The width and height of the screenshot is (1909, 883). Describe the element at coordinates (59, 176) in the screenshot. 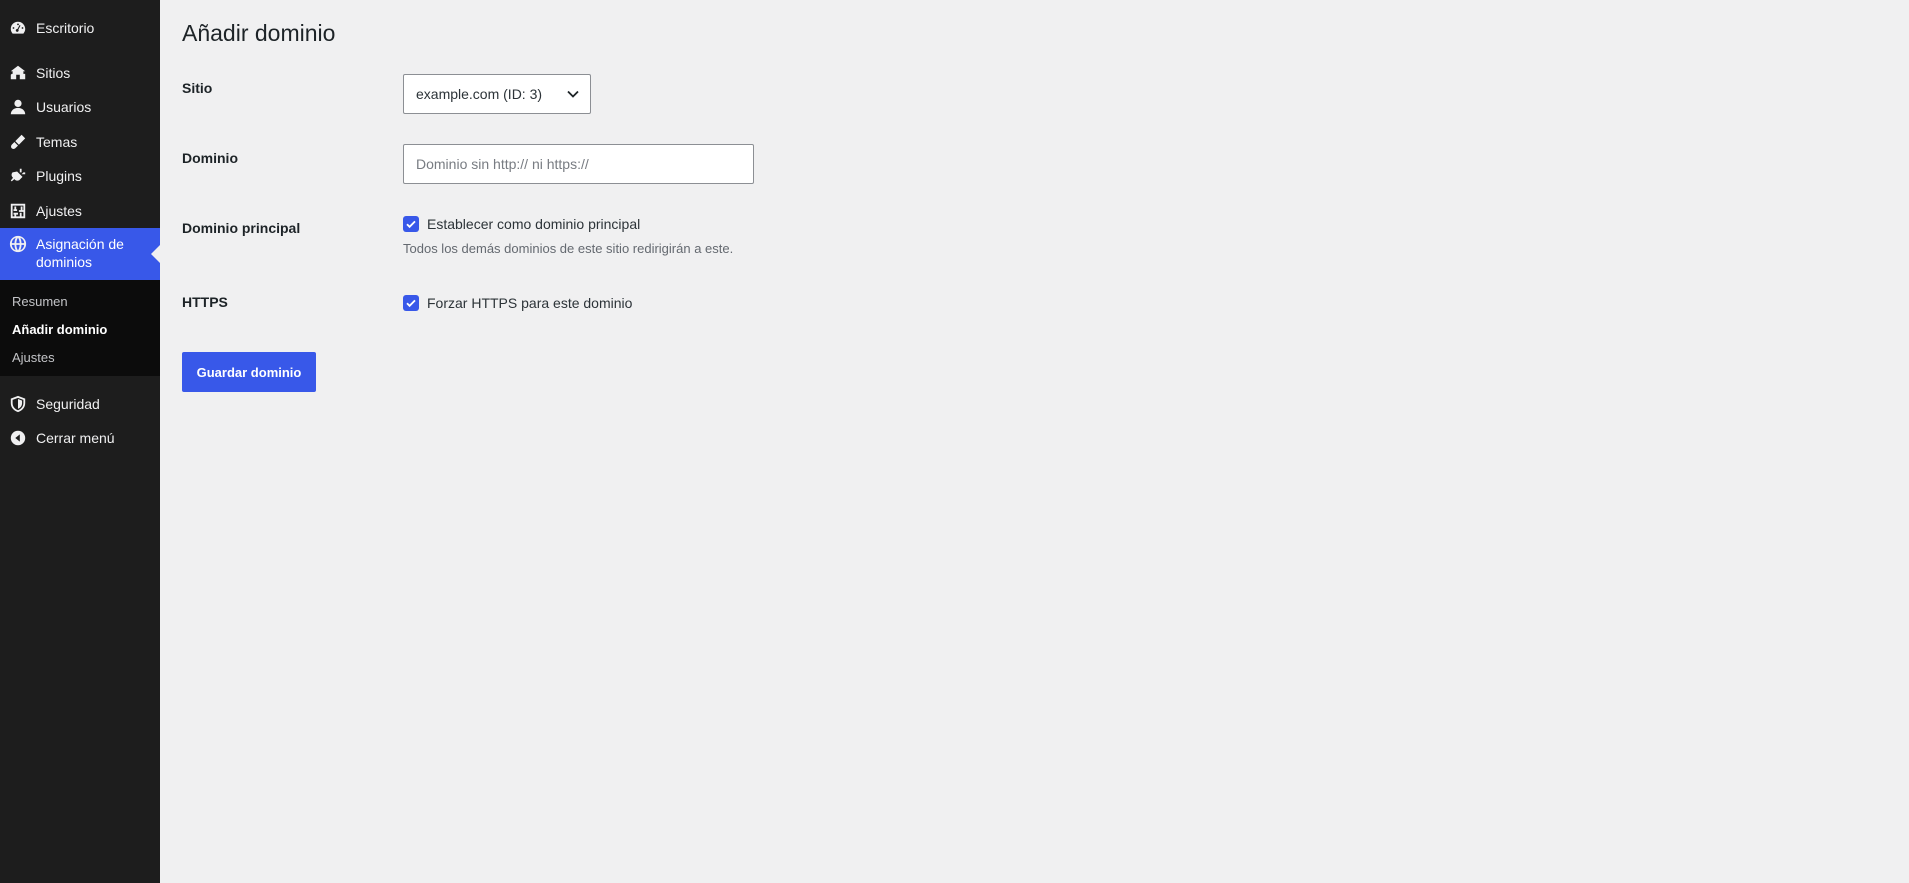

I see `sidebar-item-label: Plugins` at that location.